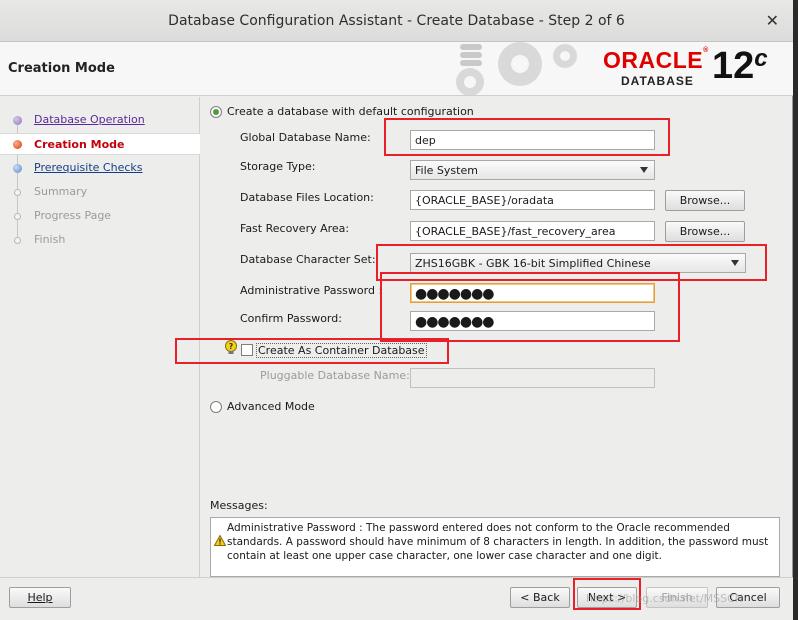 This screenshot has height=620, width=798. I want to click on sidebar-item-prerequisite-checks: Prerequisite Checks, so click(100, 168).